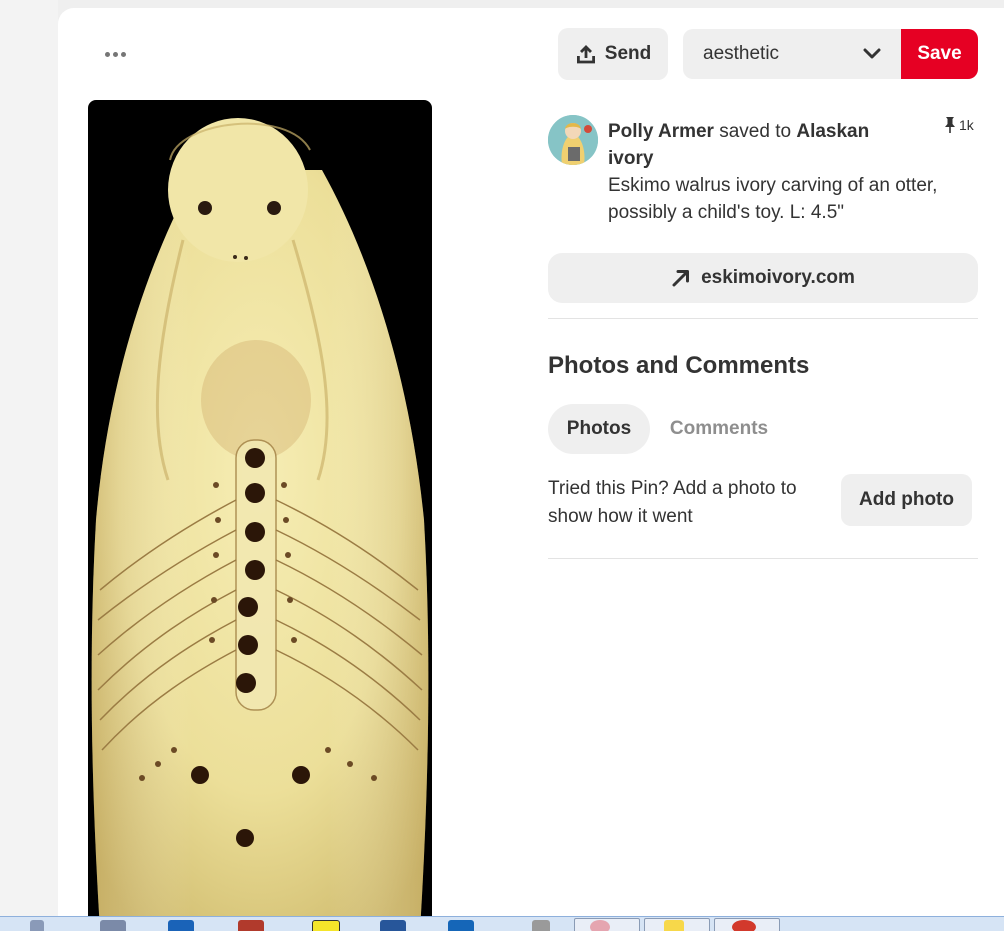 Image resolution: width=1004 pixels, height=931 pixels. Describe the element at coordinates (585, 54) in the screenshot. I see `upload-icon` at that location.